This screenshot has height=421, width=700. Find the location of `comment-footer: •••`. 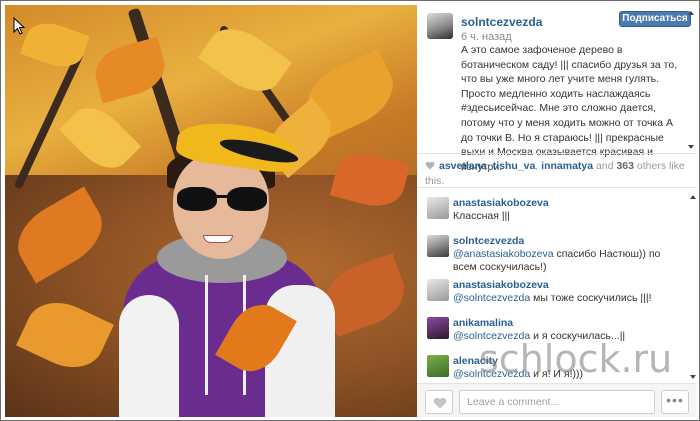

comment-footer: ••• is located at coordinates (557, 400).